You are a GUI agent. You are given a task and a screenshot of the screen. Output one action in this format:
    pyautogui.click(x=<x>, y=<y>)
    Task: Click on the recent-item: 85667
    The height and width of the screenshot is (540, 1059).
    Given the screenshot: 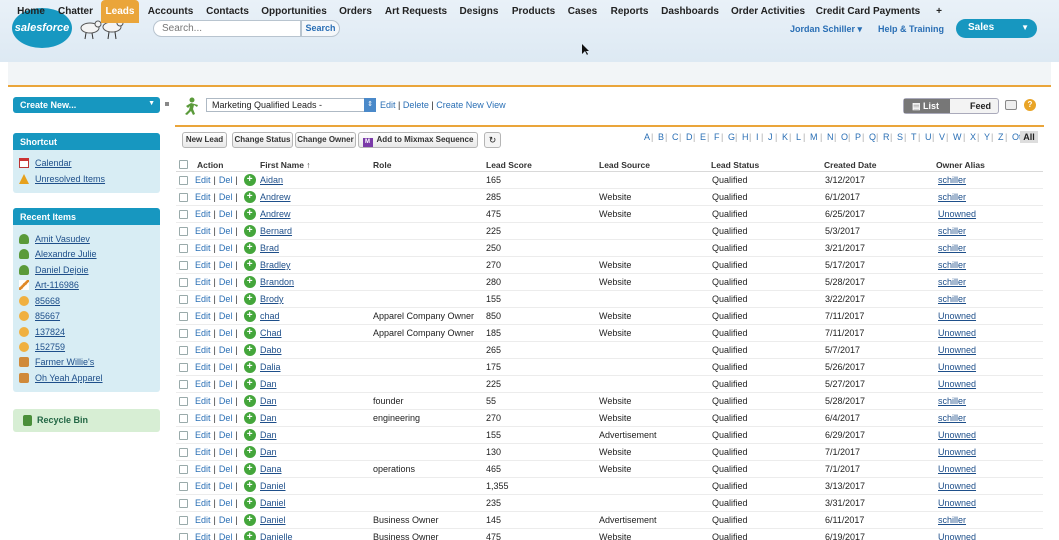 What is the action you would take?
    pyautogui.click(x=39, y=316)
    